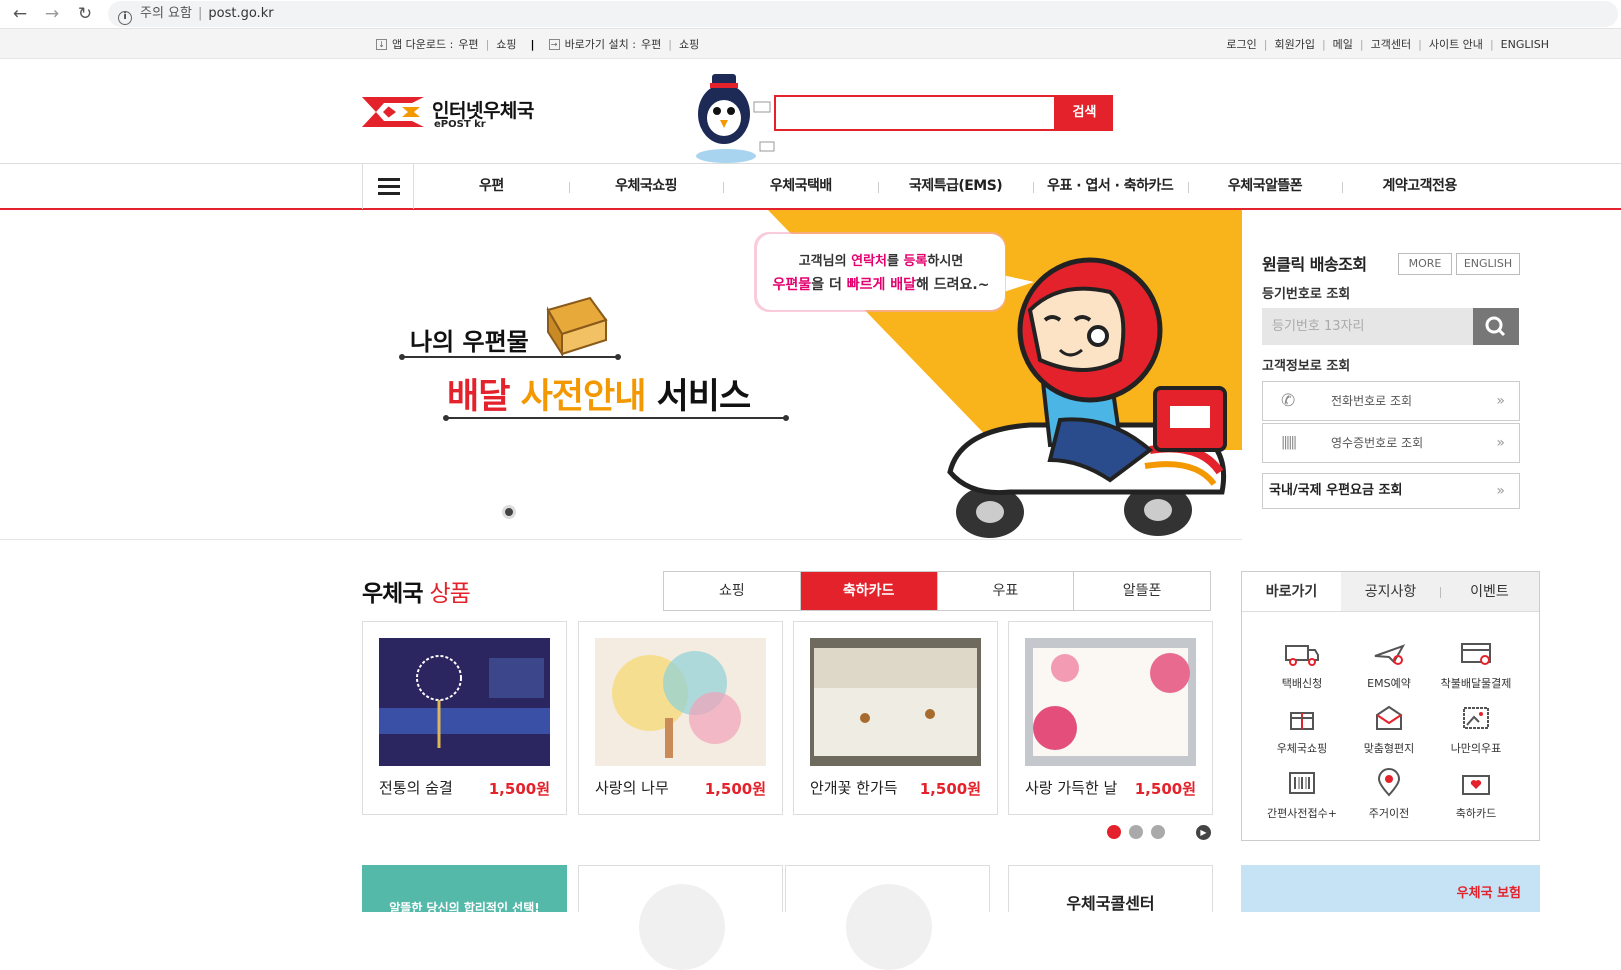  What do you see at coordinates (1389, 732) in the screenshot?
I see `quick-item-letter: 맞춤형편지` at bounding box center [1389, 732].